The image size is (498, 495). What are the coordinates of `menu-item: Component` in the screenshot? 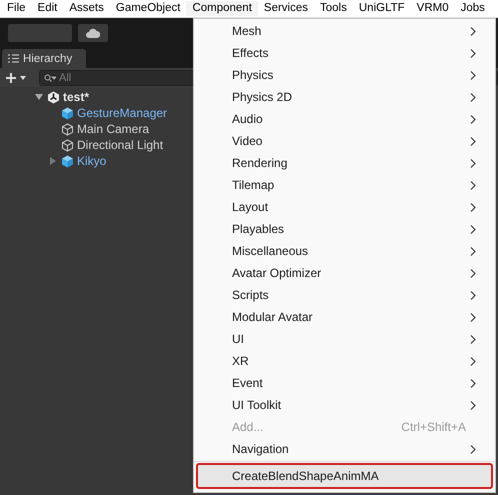 It's located at (222, 8).